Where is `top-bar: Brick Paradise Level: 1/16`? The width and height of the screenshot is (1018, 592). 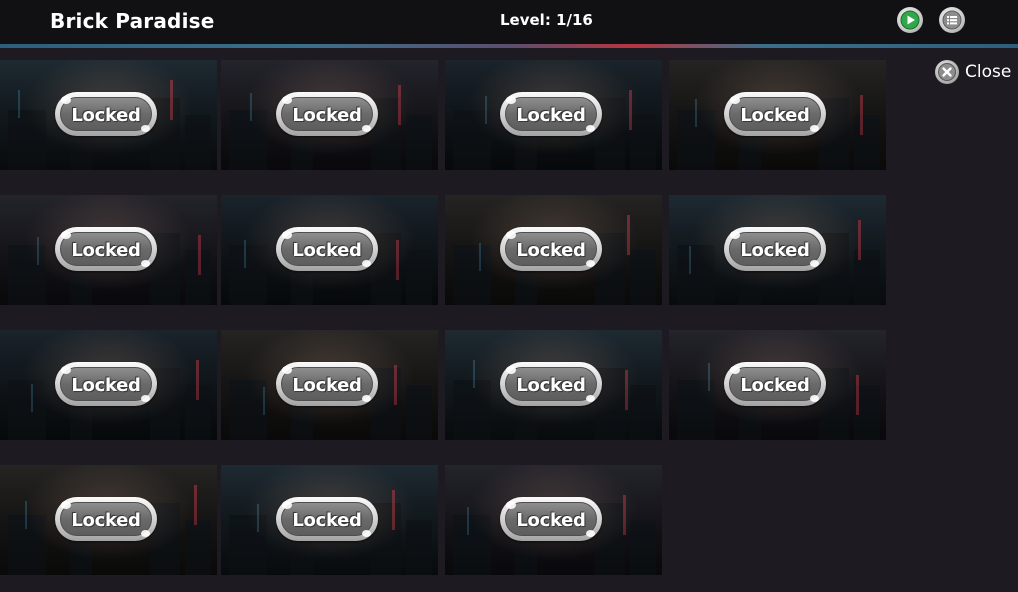
top-bar: Brick Paradise Level: 1/16 is located at coordinates (509, 22).